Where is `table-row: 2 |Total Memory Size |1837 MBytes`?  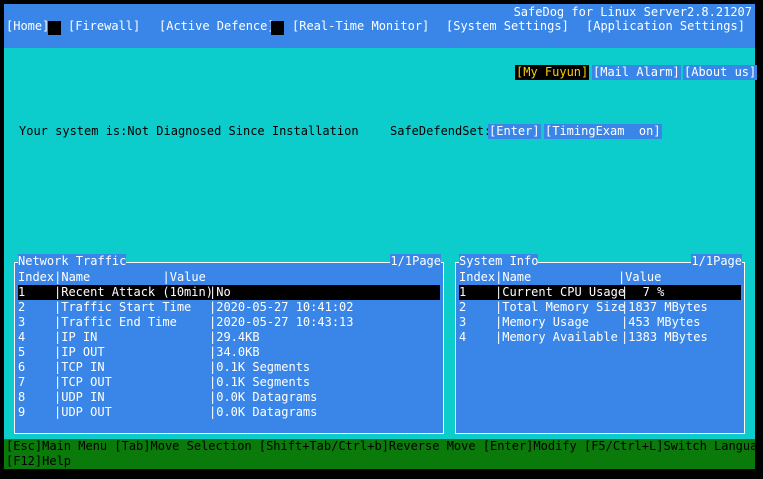
table-row: 2 |Total Memory Size |1837 MBytes is located at coordinates (600, 307).